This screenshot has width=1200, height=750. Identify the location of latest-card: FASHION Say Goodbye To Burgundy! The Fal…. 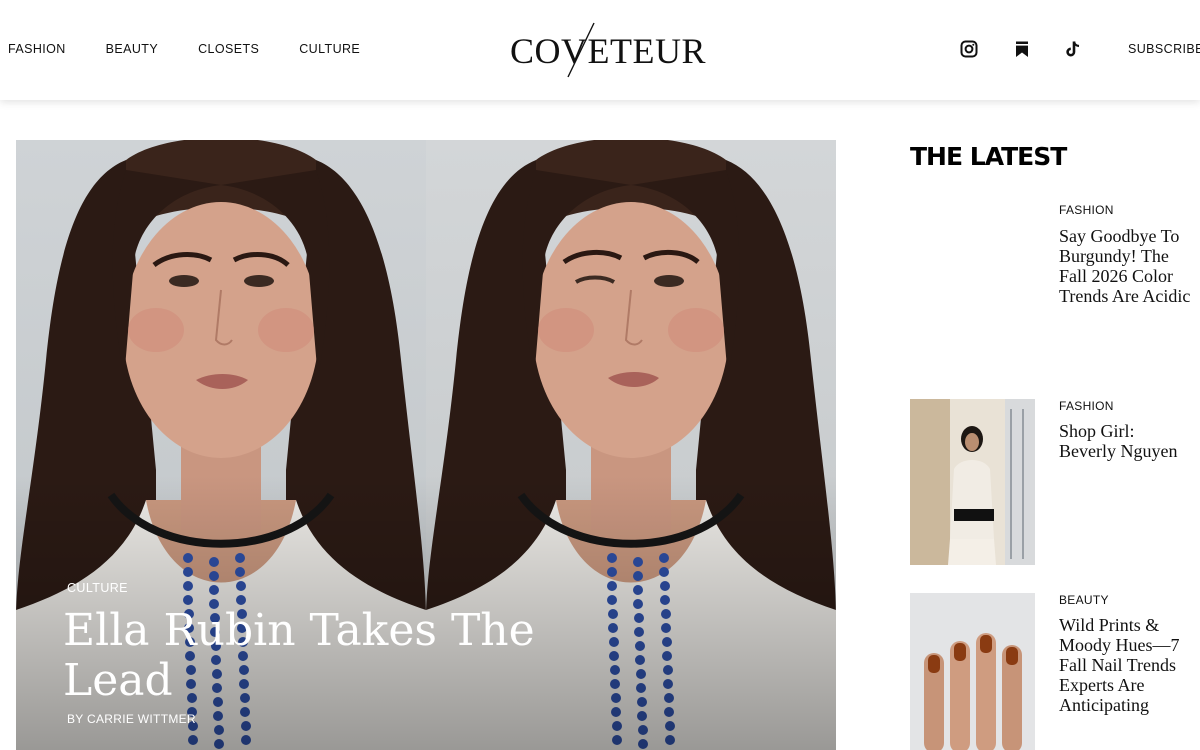
(1055, 290).